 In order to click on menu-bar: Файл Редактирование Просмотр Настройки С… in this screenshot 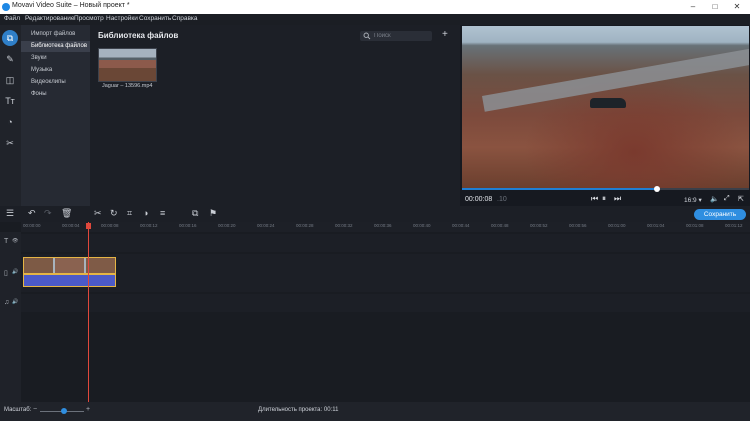, I will do `click(375, 19)`.